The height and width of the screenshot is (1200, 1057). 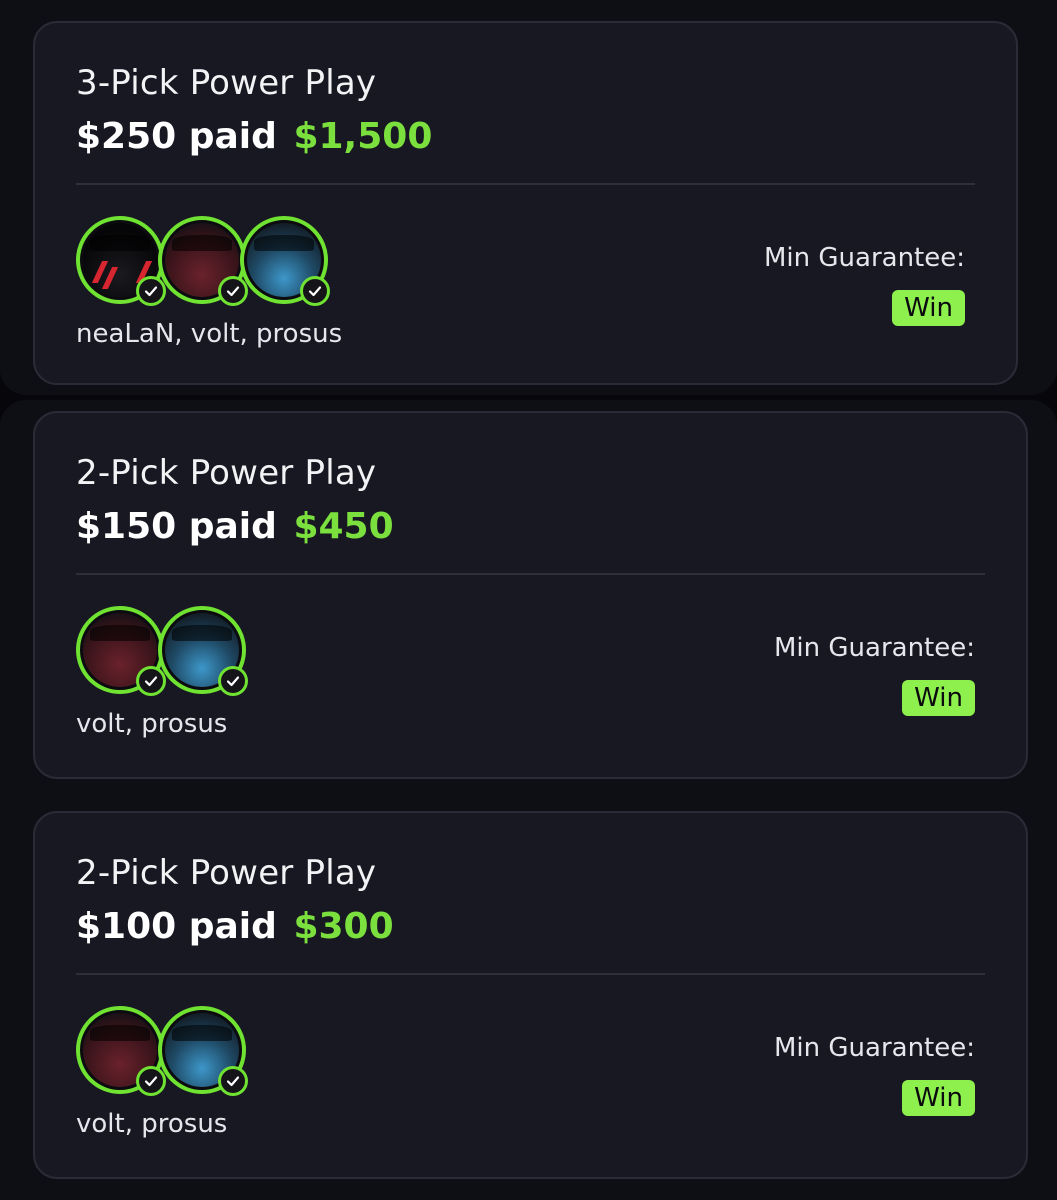 What do you see at coordinates (176, 526) in the screenshot?
I see `entry-paid-amount: $150 paid` at bounding box center [176, 526].